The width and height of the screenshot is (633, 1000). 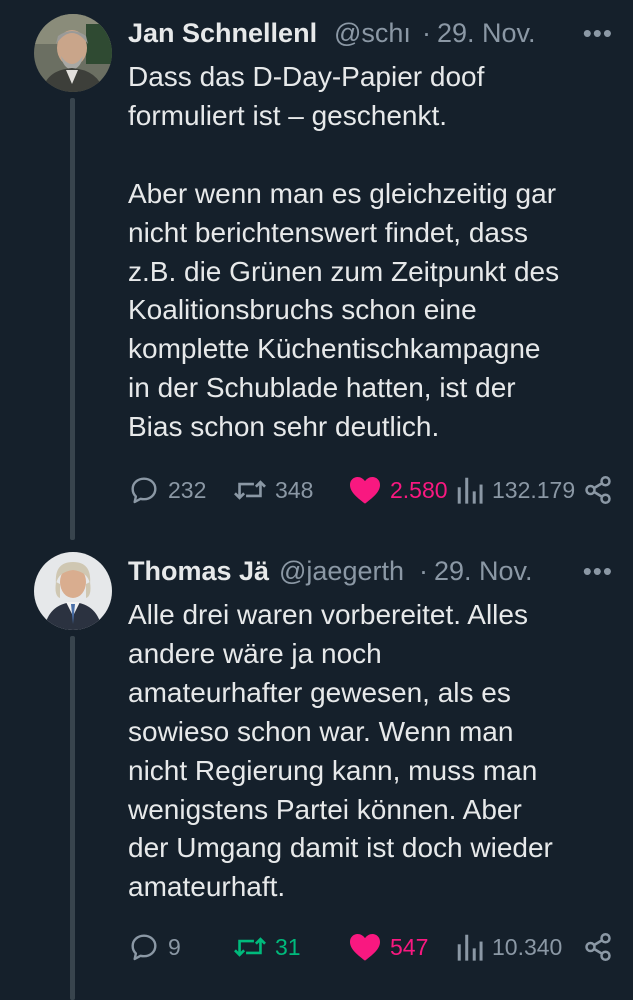 I want to click on like-count: 2.580, so click(x=419, y=489).